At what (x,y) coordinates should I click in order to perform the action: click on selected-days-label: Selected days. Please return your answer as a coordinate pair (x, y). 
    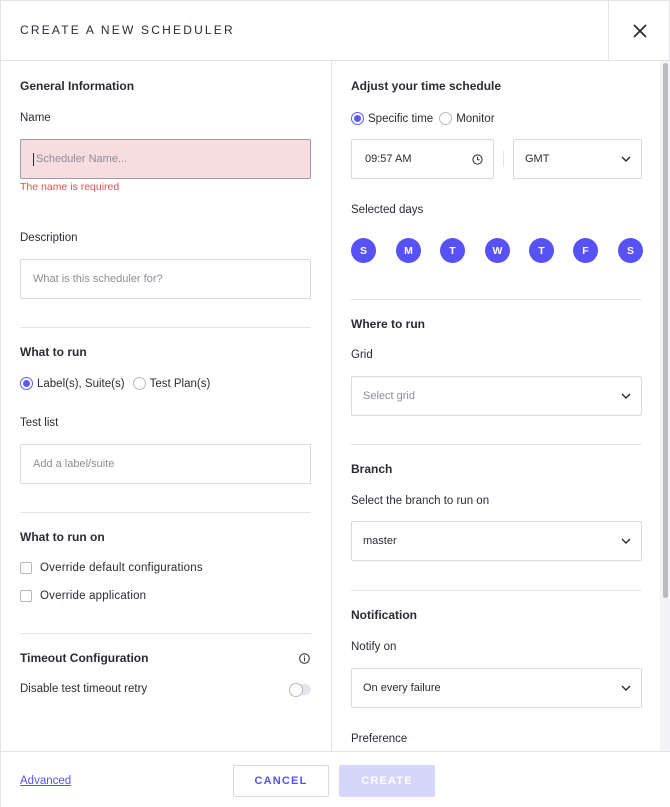
    Looking at the image, I should click on (387, 210).